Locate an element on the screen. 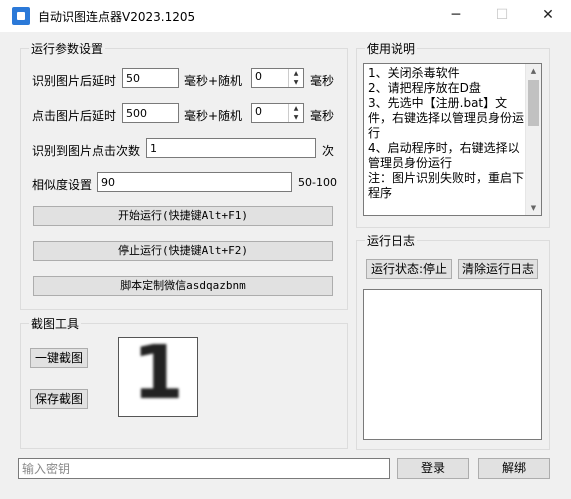 Image resolution: width=571 pixels, height=499 pixels. close-button: ✕ is located at coordinates (548, 16).